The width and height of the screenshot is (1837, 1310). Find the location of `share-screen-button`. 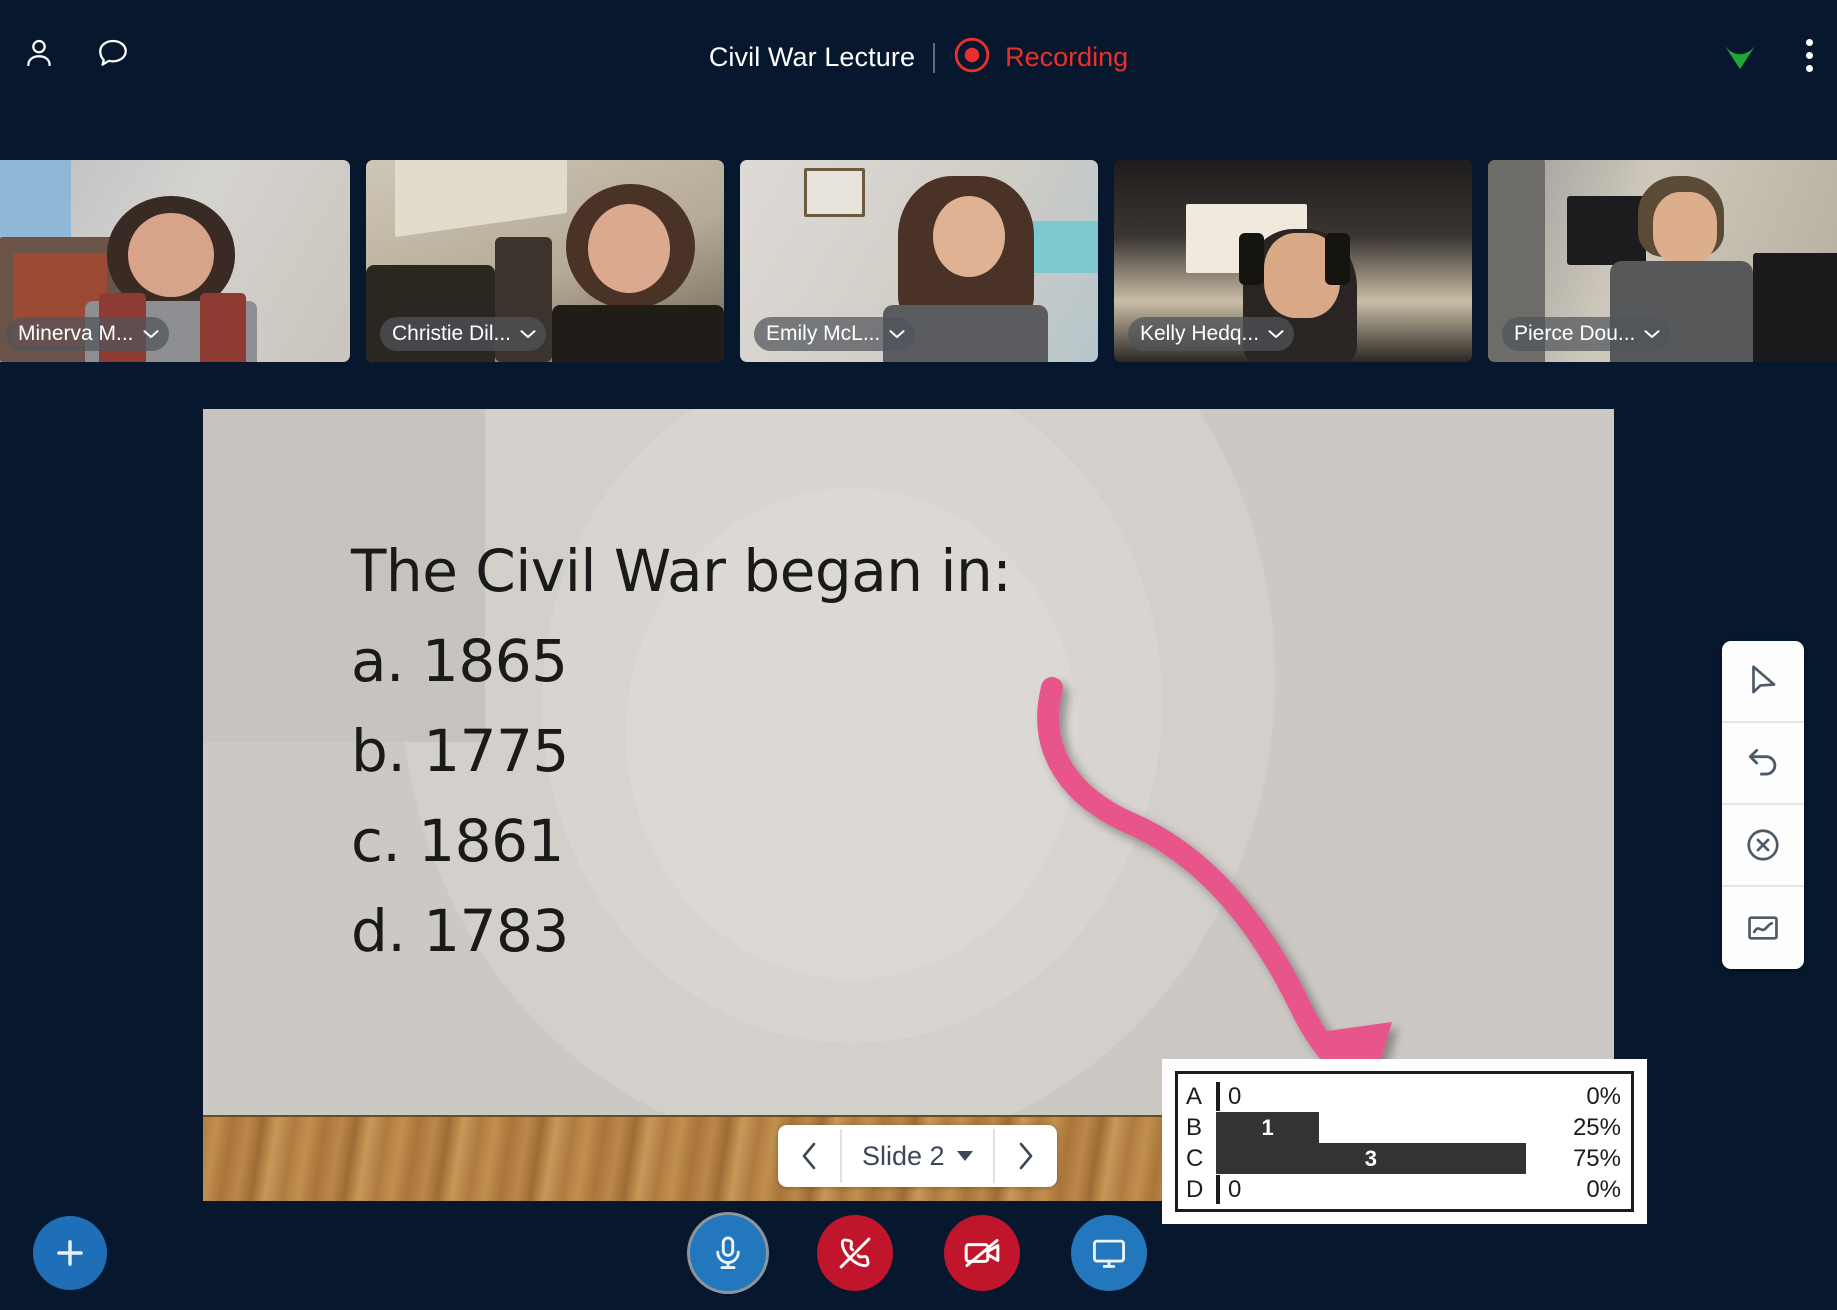

share-screen-button is located at coordinates (1109, 1253).